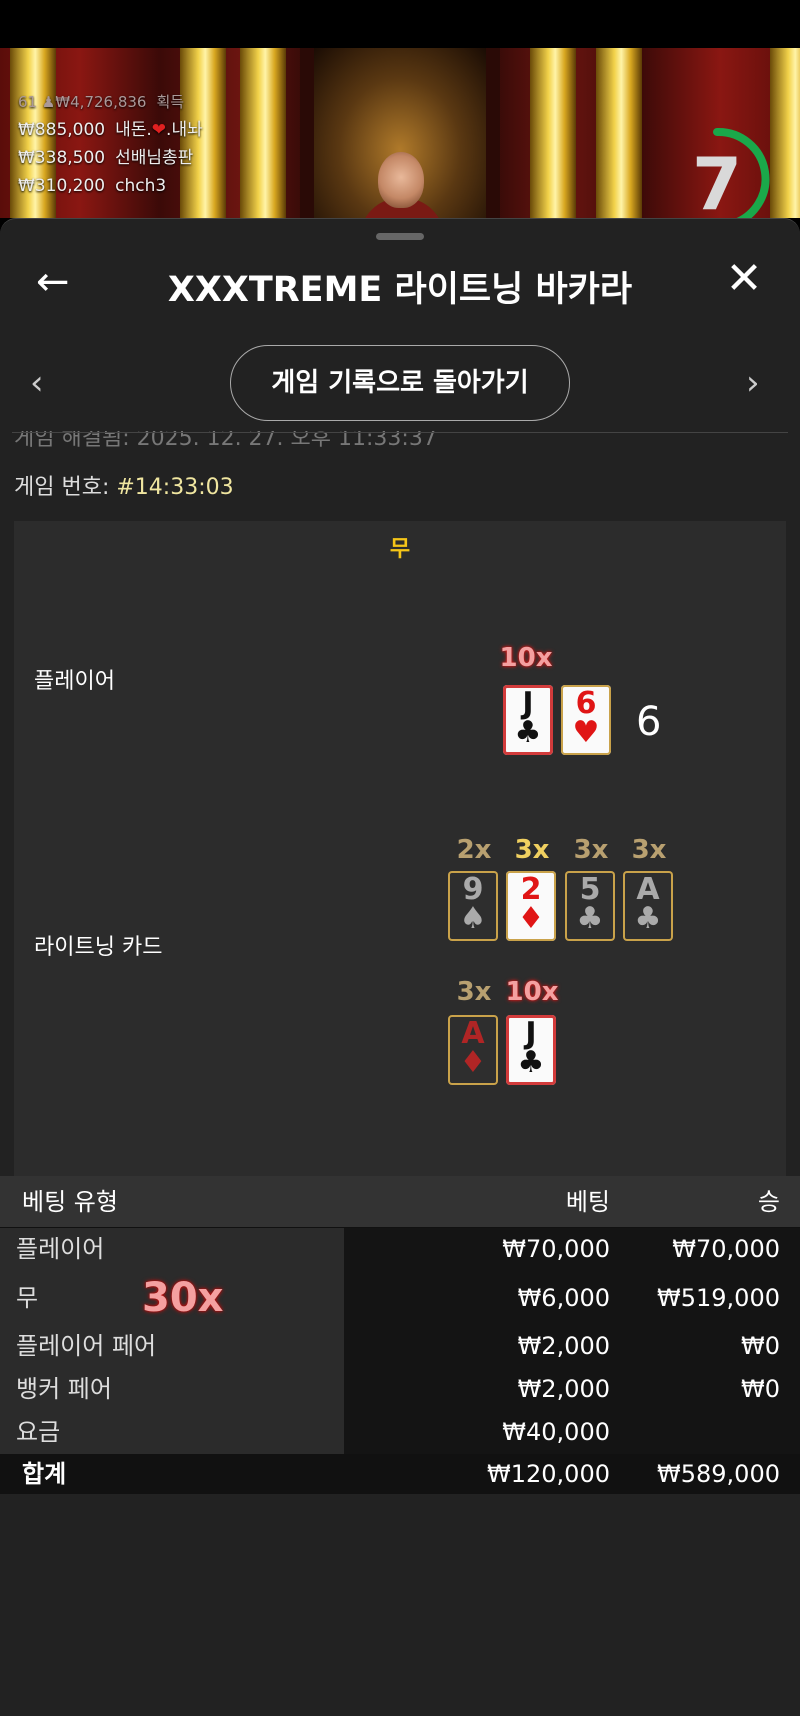 The width and height of the screenshot is (800, 1716). I want to click on next-game-button: ›, so click(753, 383).